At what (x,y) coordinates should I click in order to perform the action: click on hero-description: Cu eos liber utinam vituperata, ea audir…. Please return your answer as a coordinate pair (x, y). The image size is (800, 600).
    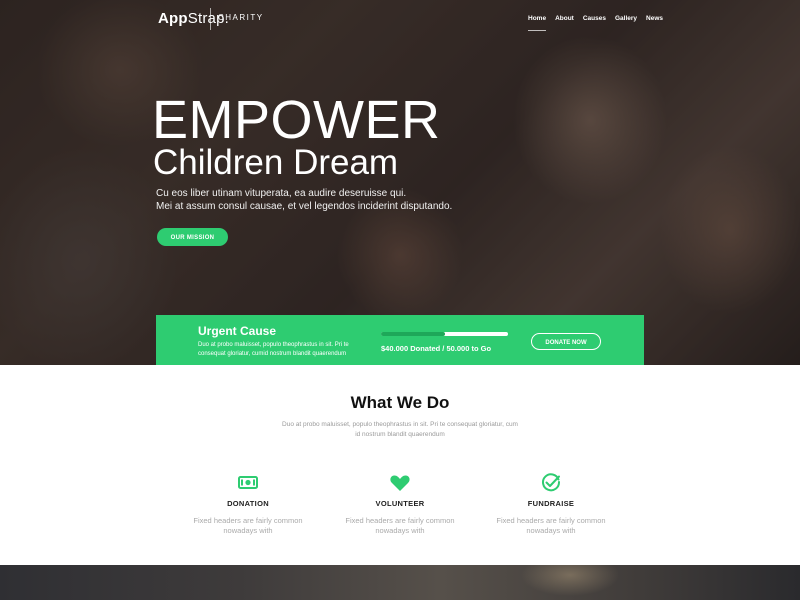
    Looking at the image, I should click on (306, 200).